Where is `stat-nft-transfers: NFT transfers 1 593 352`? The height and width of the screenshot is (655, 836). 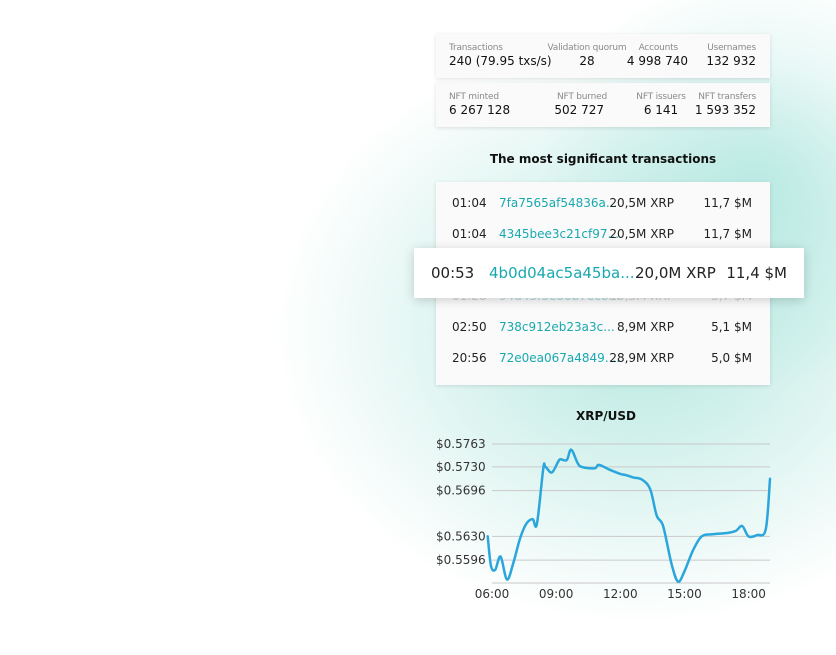 stat-nft-transfers: NFT transfers 1 593 352 is located at coordinates (725, 104).